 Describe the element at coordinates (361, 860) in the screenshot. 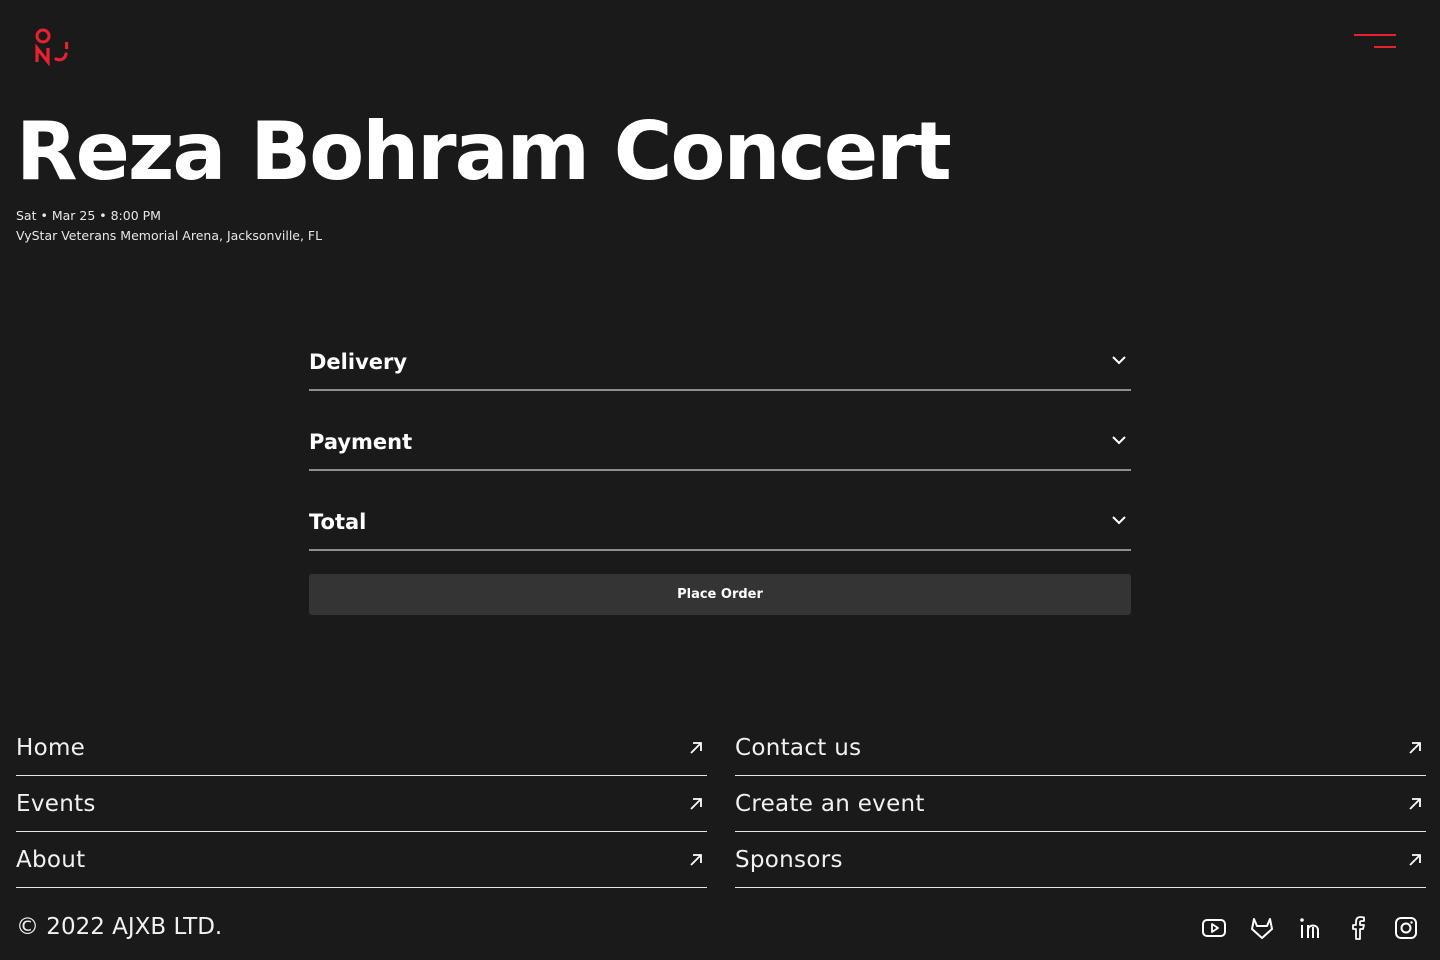

I see `footer-link-about: About` at that location.